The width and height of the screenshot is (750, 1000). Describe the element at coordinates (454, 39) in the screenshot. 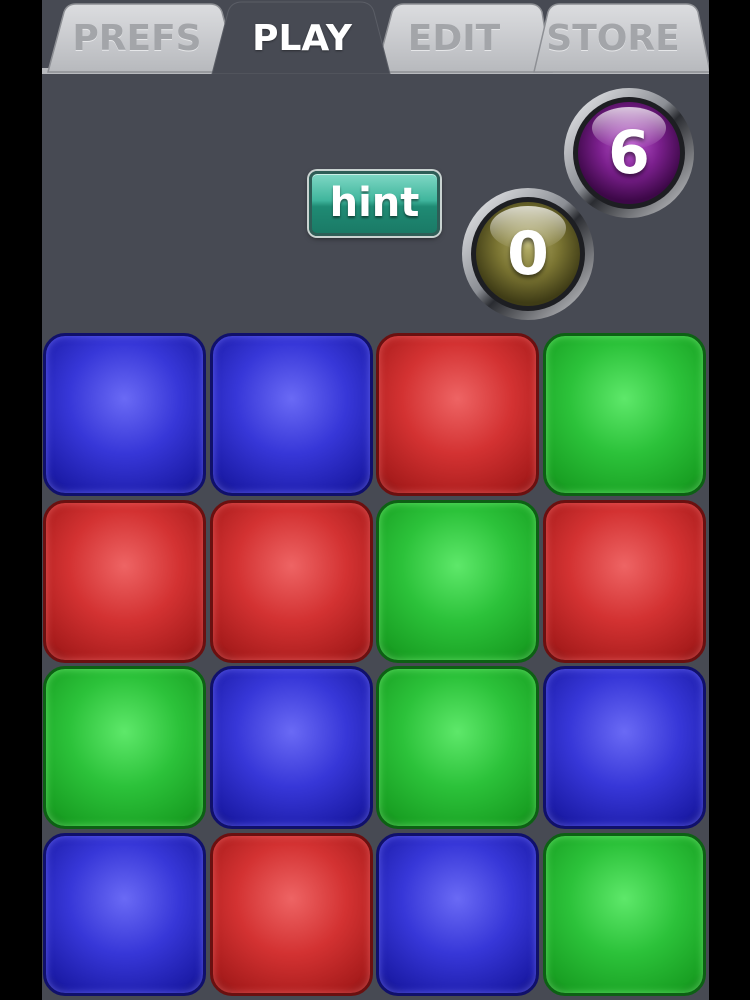

I see `tab-edit: EDIT` at that location.